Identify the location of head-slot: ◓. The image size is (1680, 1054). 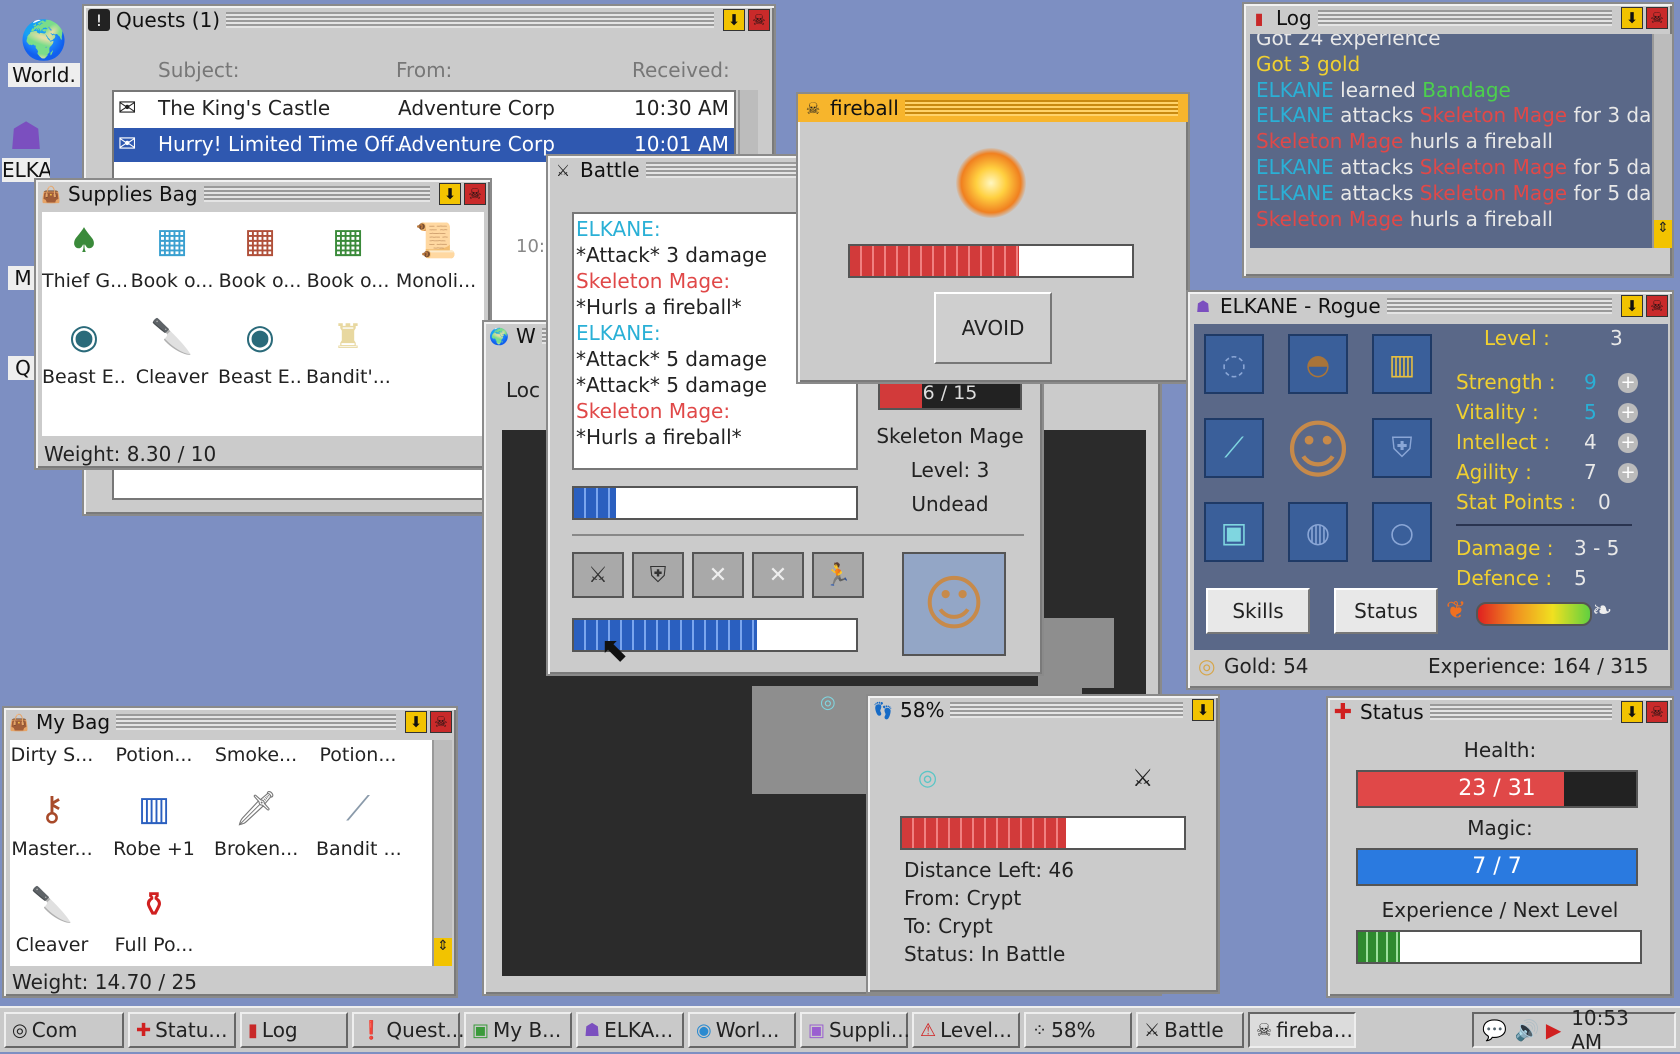
(1318, 364).